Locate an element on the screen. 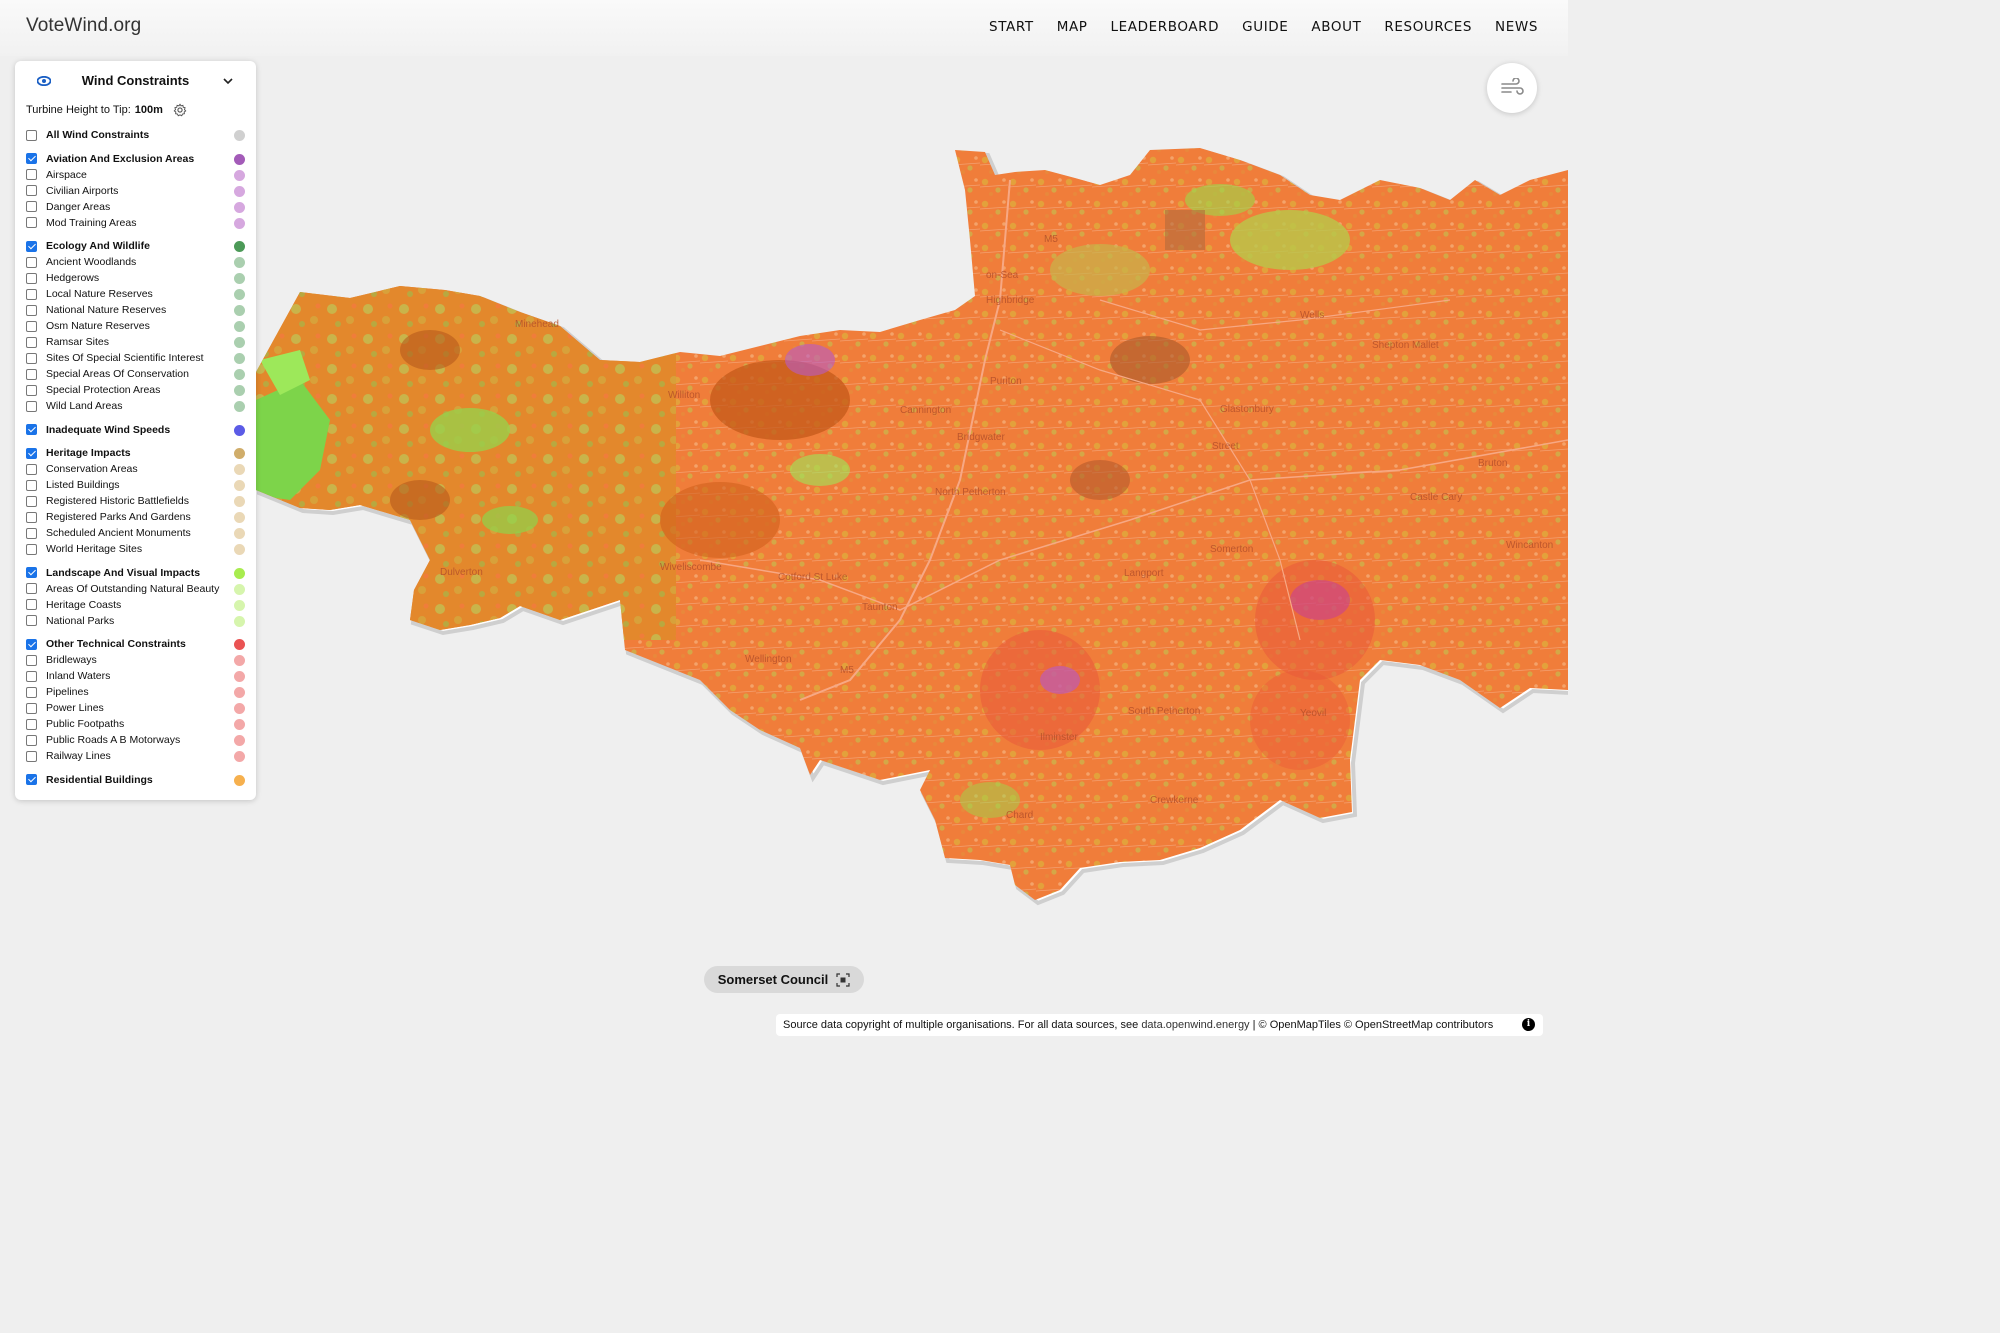 The image size is (2000, 1333). constraint-item: Airspace is located at coordinates (135, 175).